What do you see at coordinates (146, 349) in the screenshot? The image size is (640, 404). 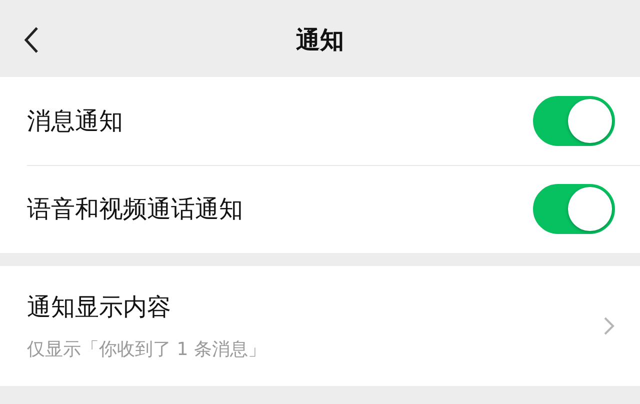 I see `setting-value: 仅显示「你收到了 1 条消息」` at bounding box center [146, 349].